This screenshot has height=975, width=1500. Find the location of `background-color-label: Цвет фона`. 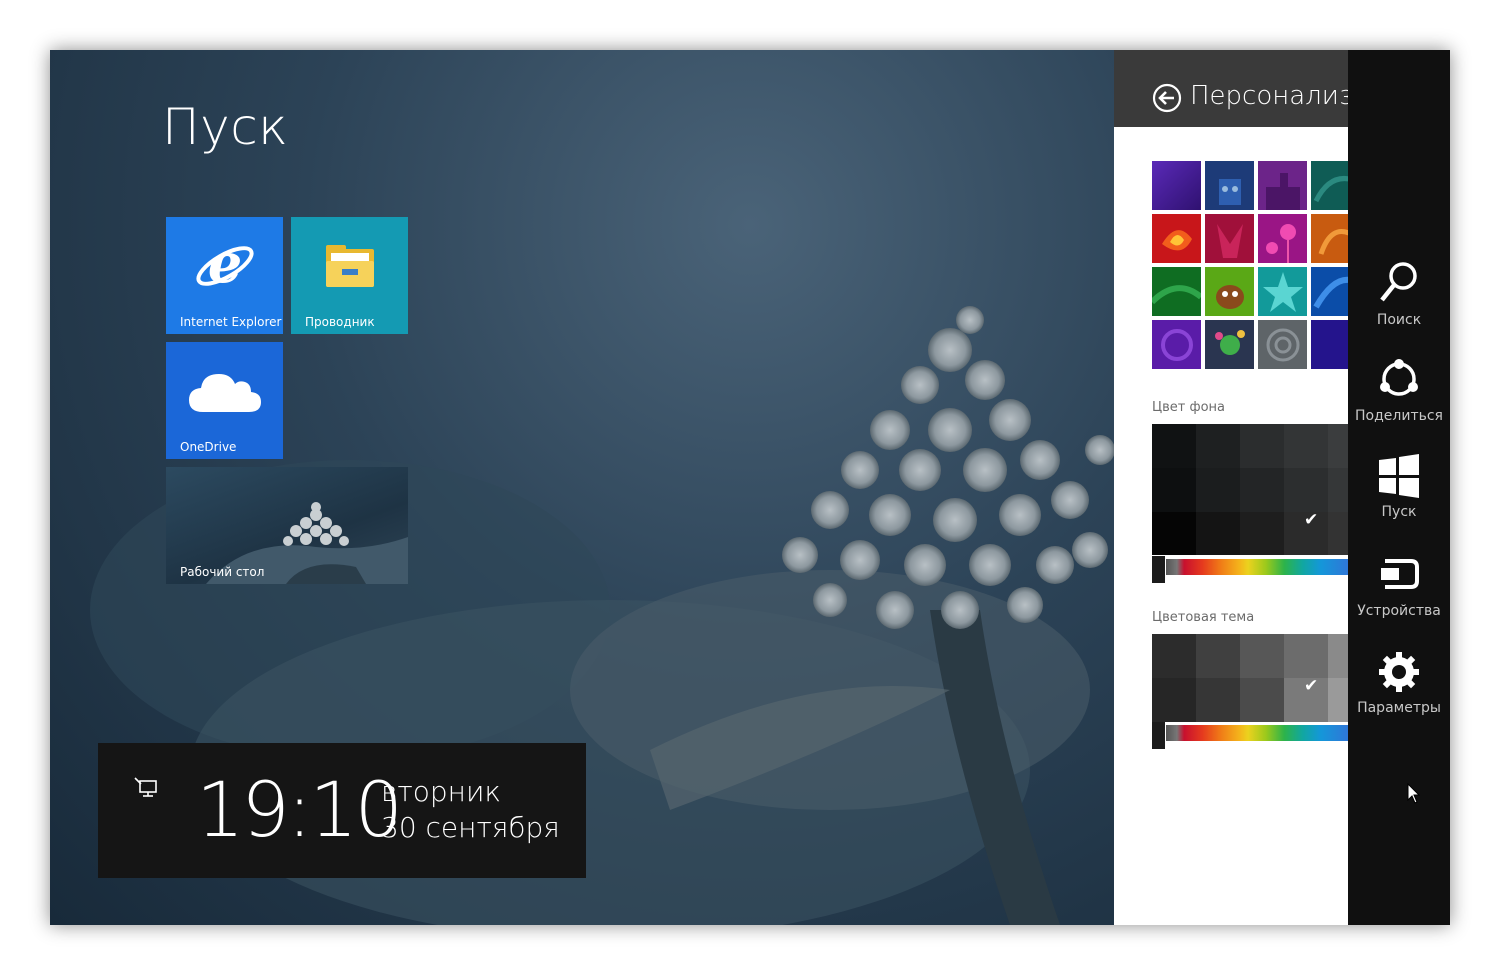

background-color-label: Цвет фона is located at coordinates (1188, 407).